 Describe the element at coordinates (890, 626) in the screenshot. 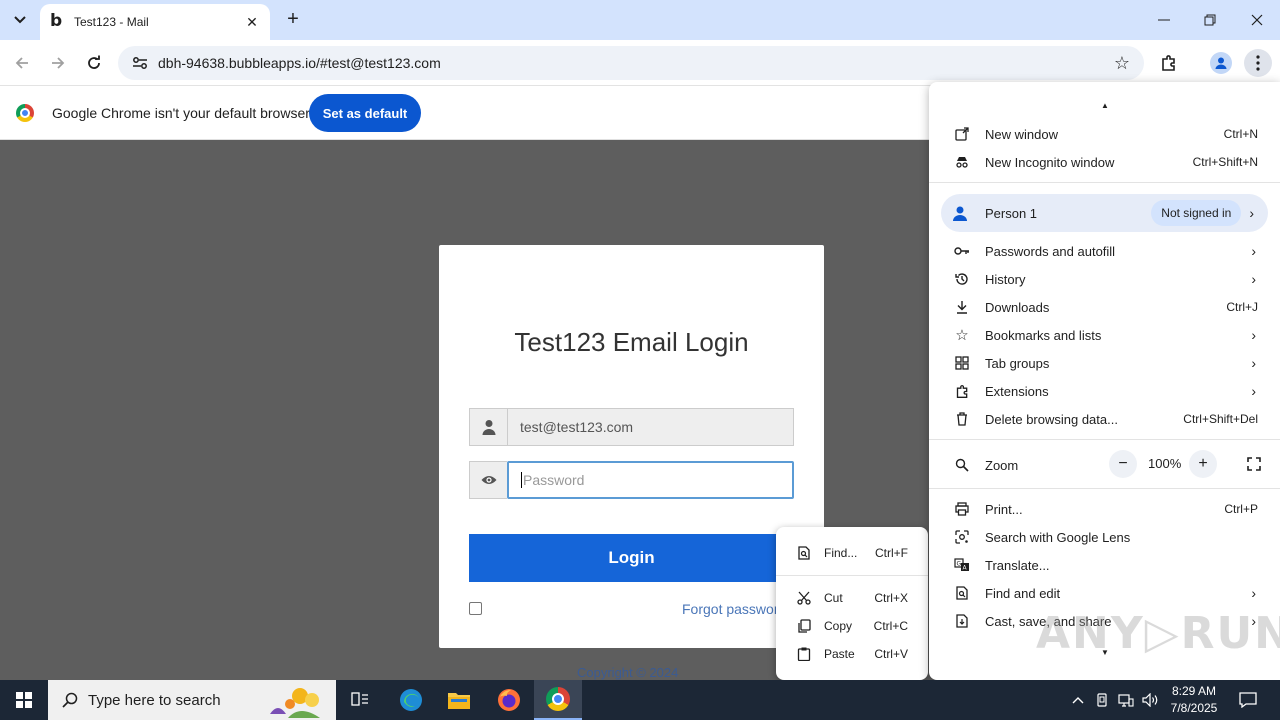

I see `ctx-copy-shortcut: Ctrl+C` at that location.